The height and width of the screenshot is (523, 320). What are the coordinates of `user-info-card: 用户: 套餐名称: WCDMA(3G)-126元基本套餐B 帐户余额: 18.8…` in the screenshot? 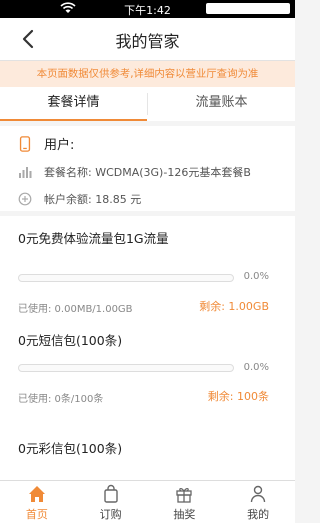 It's located at (147, 168).